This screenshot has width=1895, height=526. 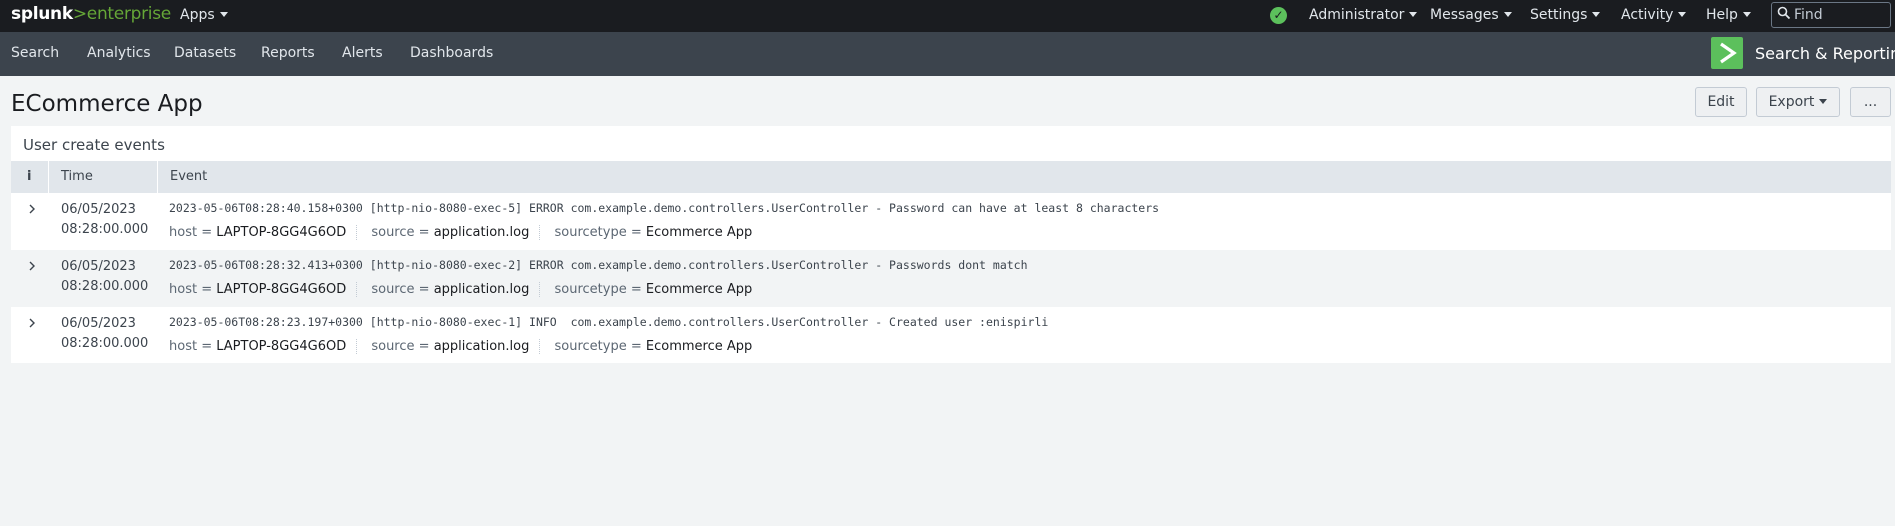 I want to click on administrator-menu: Administrator, so click(x=1363, y=15).